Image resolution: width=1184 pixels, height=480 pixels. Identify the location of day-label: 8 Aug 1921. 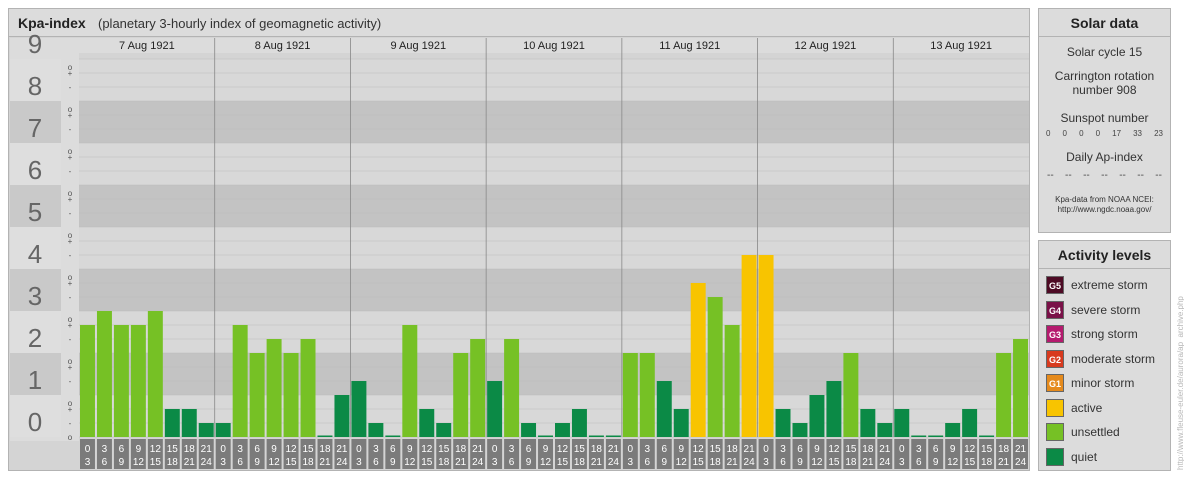
(283, 46).